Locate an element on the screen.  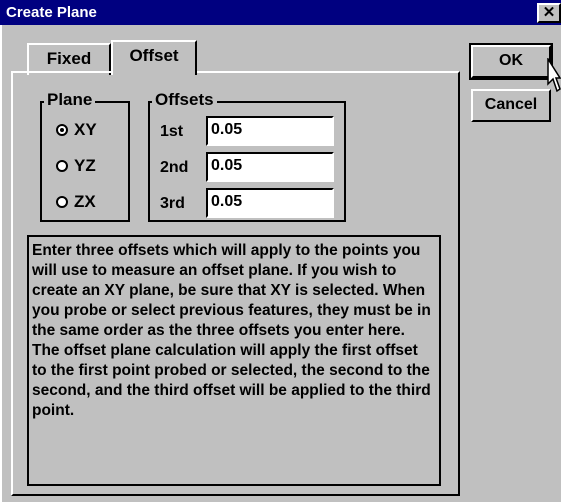
radio-zx: ZX is located at coordinates (76, 202).